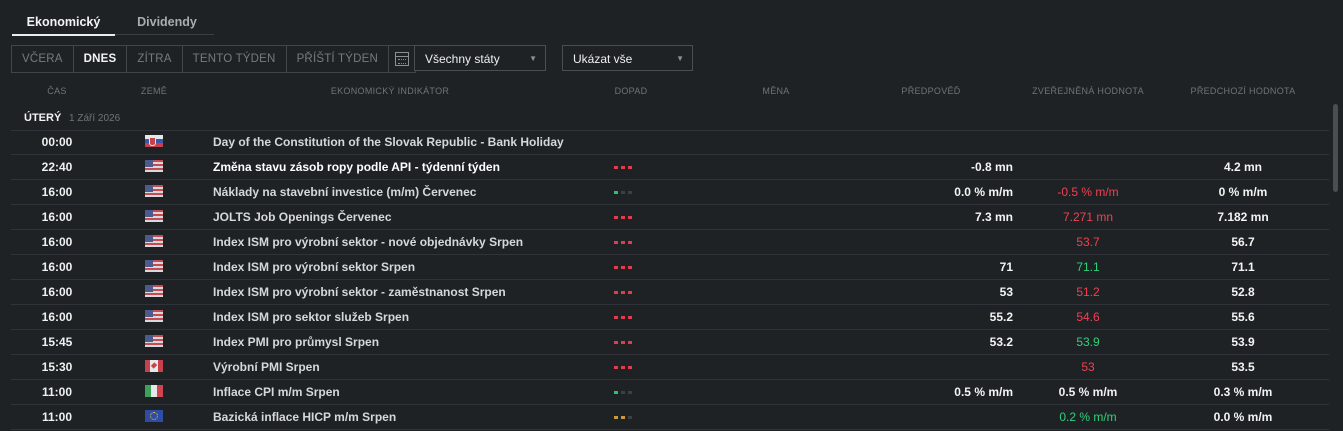 The width and height of the screenshot is (1343, 431). What do you see at coordinates (63, 22) in the screenshot?
I see `tab-ekonomicky: Ekonomický` at bounding box center [63, 22].